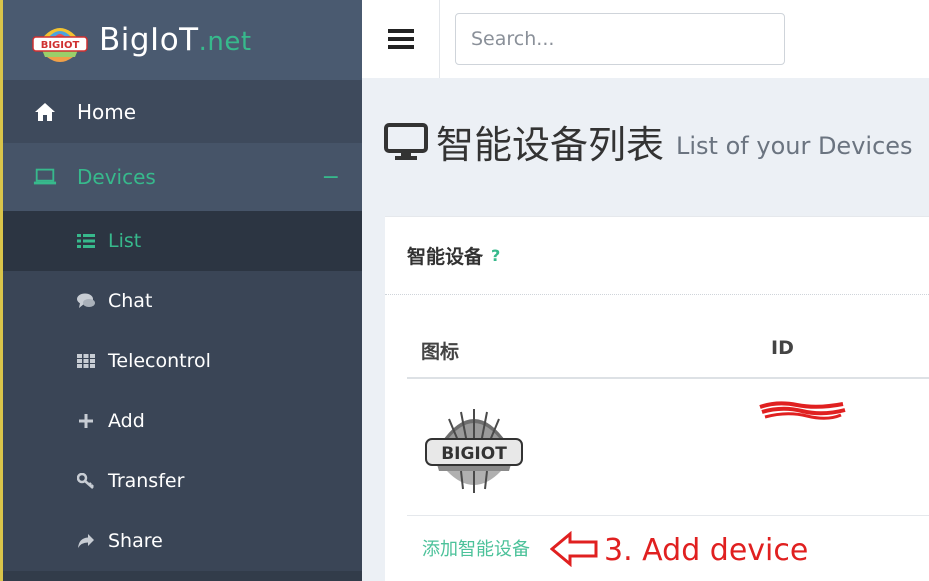 The width and height of the screenshot is (929, 581). Describe the element at coordinates (86, 541) in the screenshot. I see `share-icon` at that location.